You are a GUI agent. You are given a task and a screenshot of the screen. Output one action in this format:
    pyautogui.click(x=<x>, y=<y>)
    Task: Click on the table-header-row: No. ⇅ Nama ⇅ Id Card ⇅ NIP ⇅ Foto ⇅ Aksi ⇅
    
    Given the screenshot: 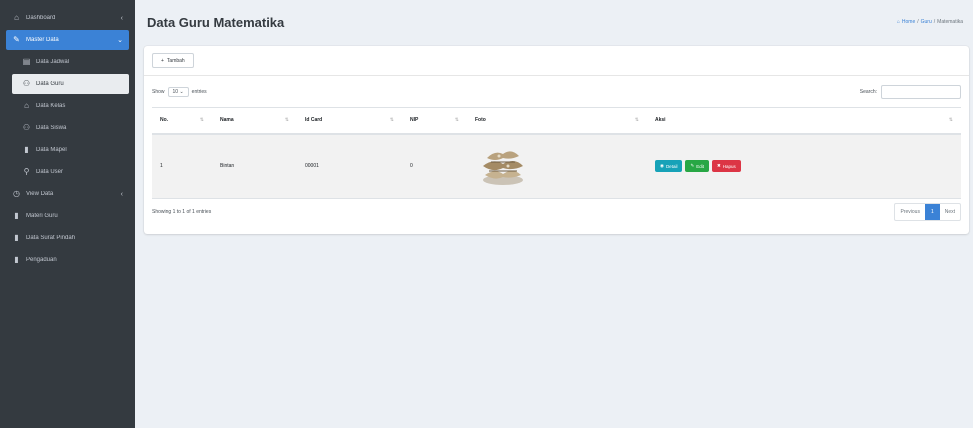 What is the action you would take?
    pyautogui.click(x=556, y=121)
    